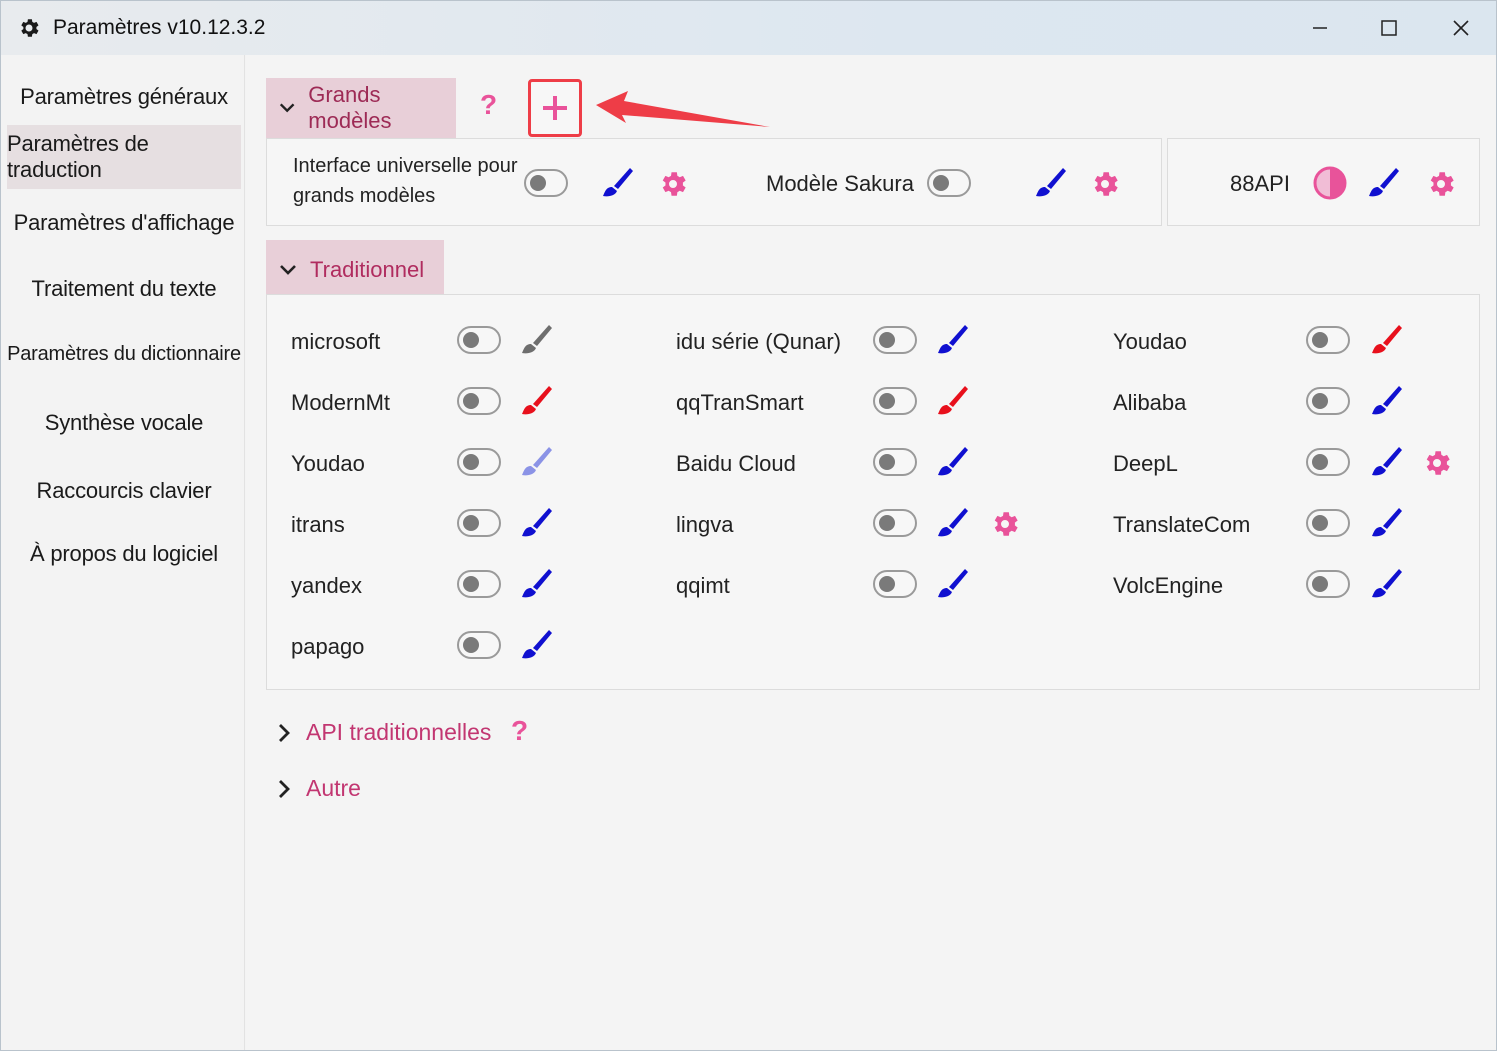 This screenshot has height=1051, width=1497. What do you see at coordinates (1168, 585) in the screenshot?
I see `engine-label: VolcEngine` at bounding box center [1168, 585].